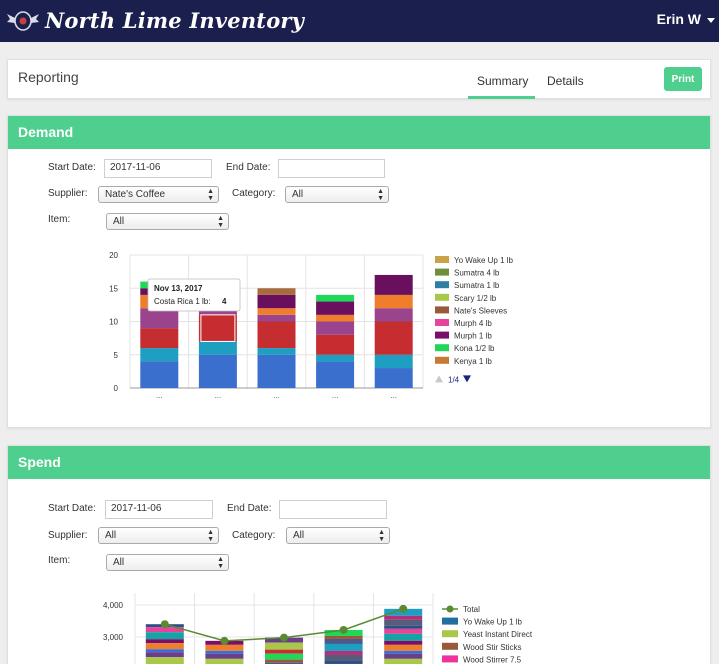  I want to click on legend-marker, so click(450, 609).